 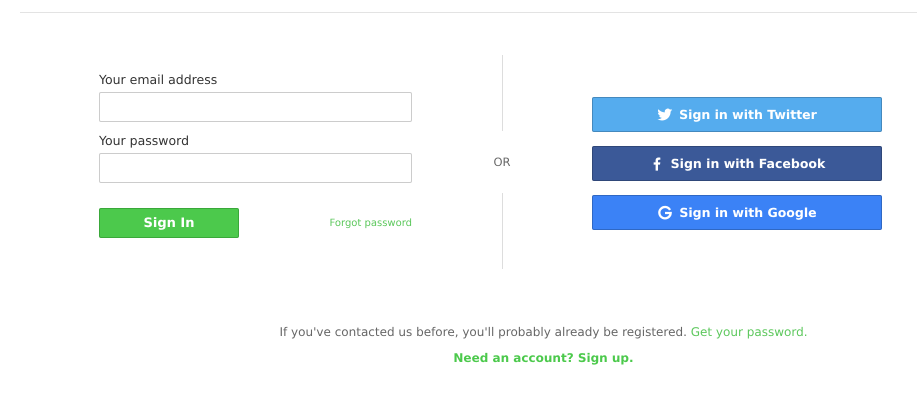 What do you see at coordinates (502, 162) in the screenshot?
I see `or-label: OR` at bounding box center [502, 162].